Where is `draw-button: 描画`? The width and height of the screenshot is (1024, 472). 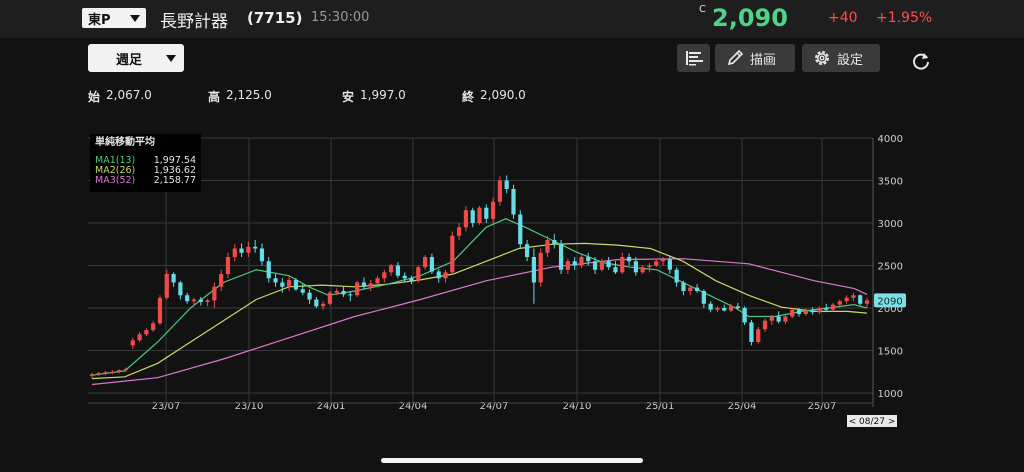 draw-button: 描画 is located at coordinates (755, 58).